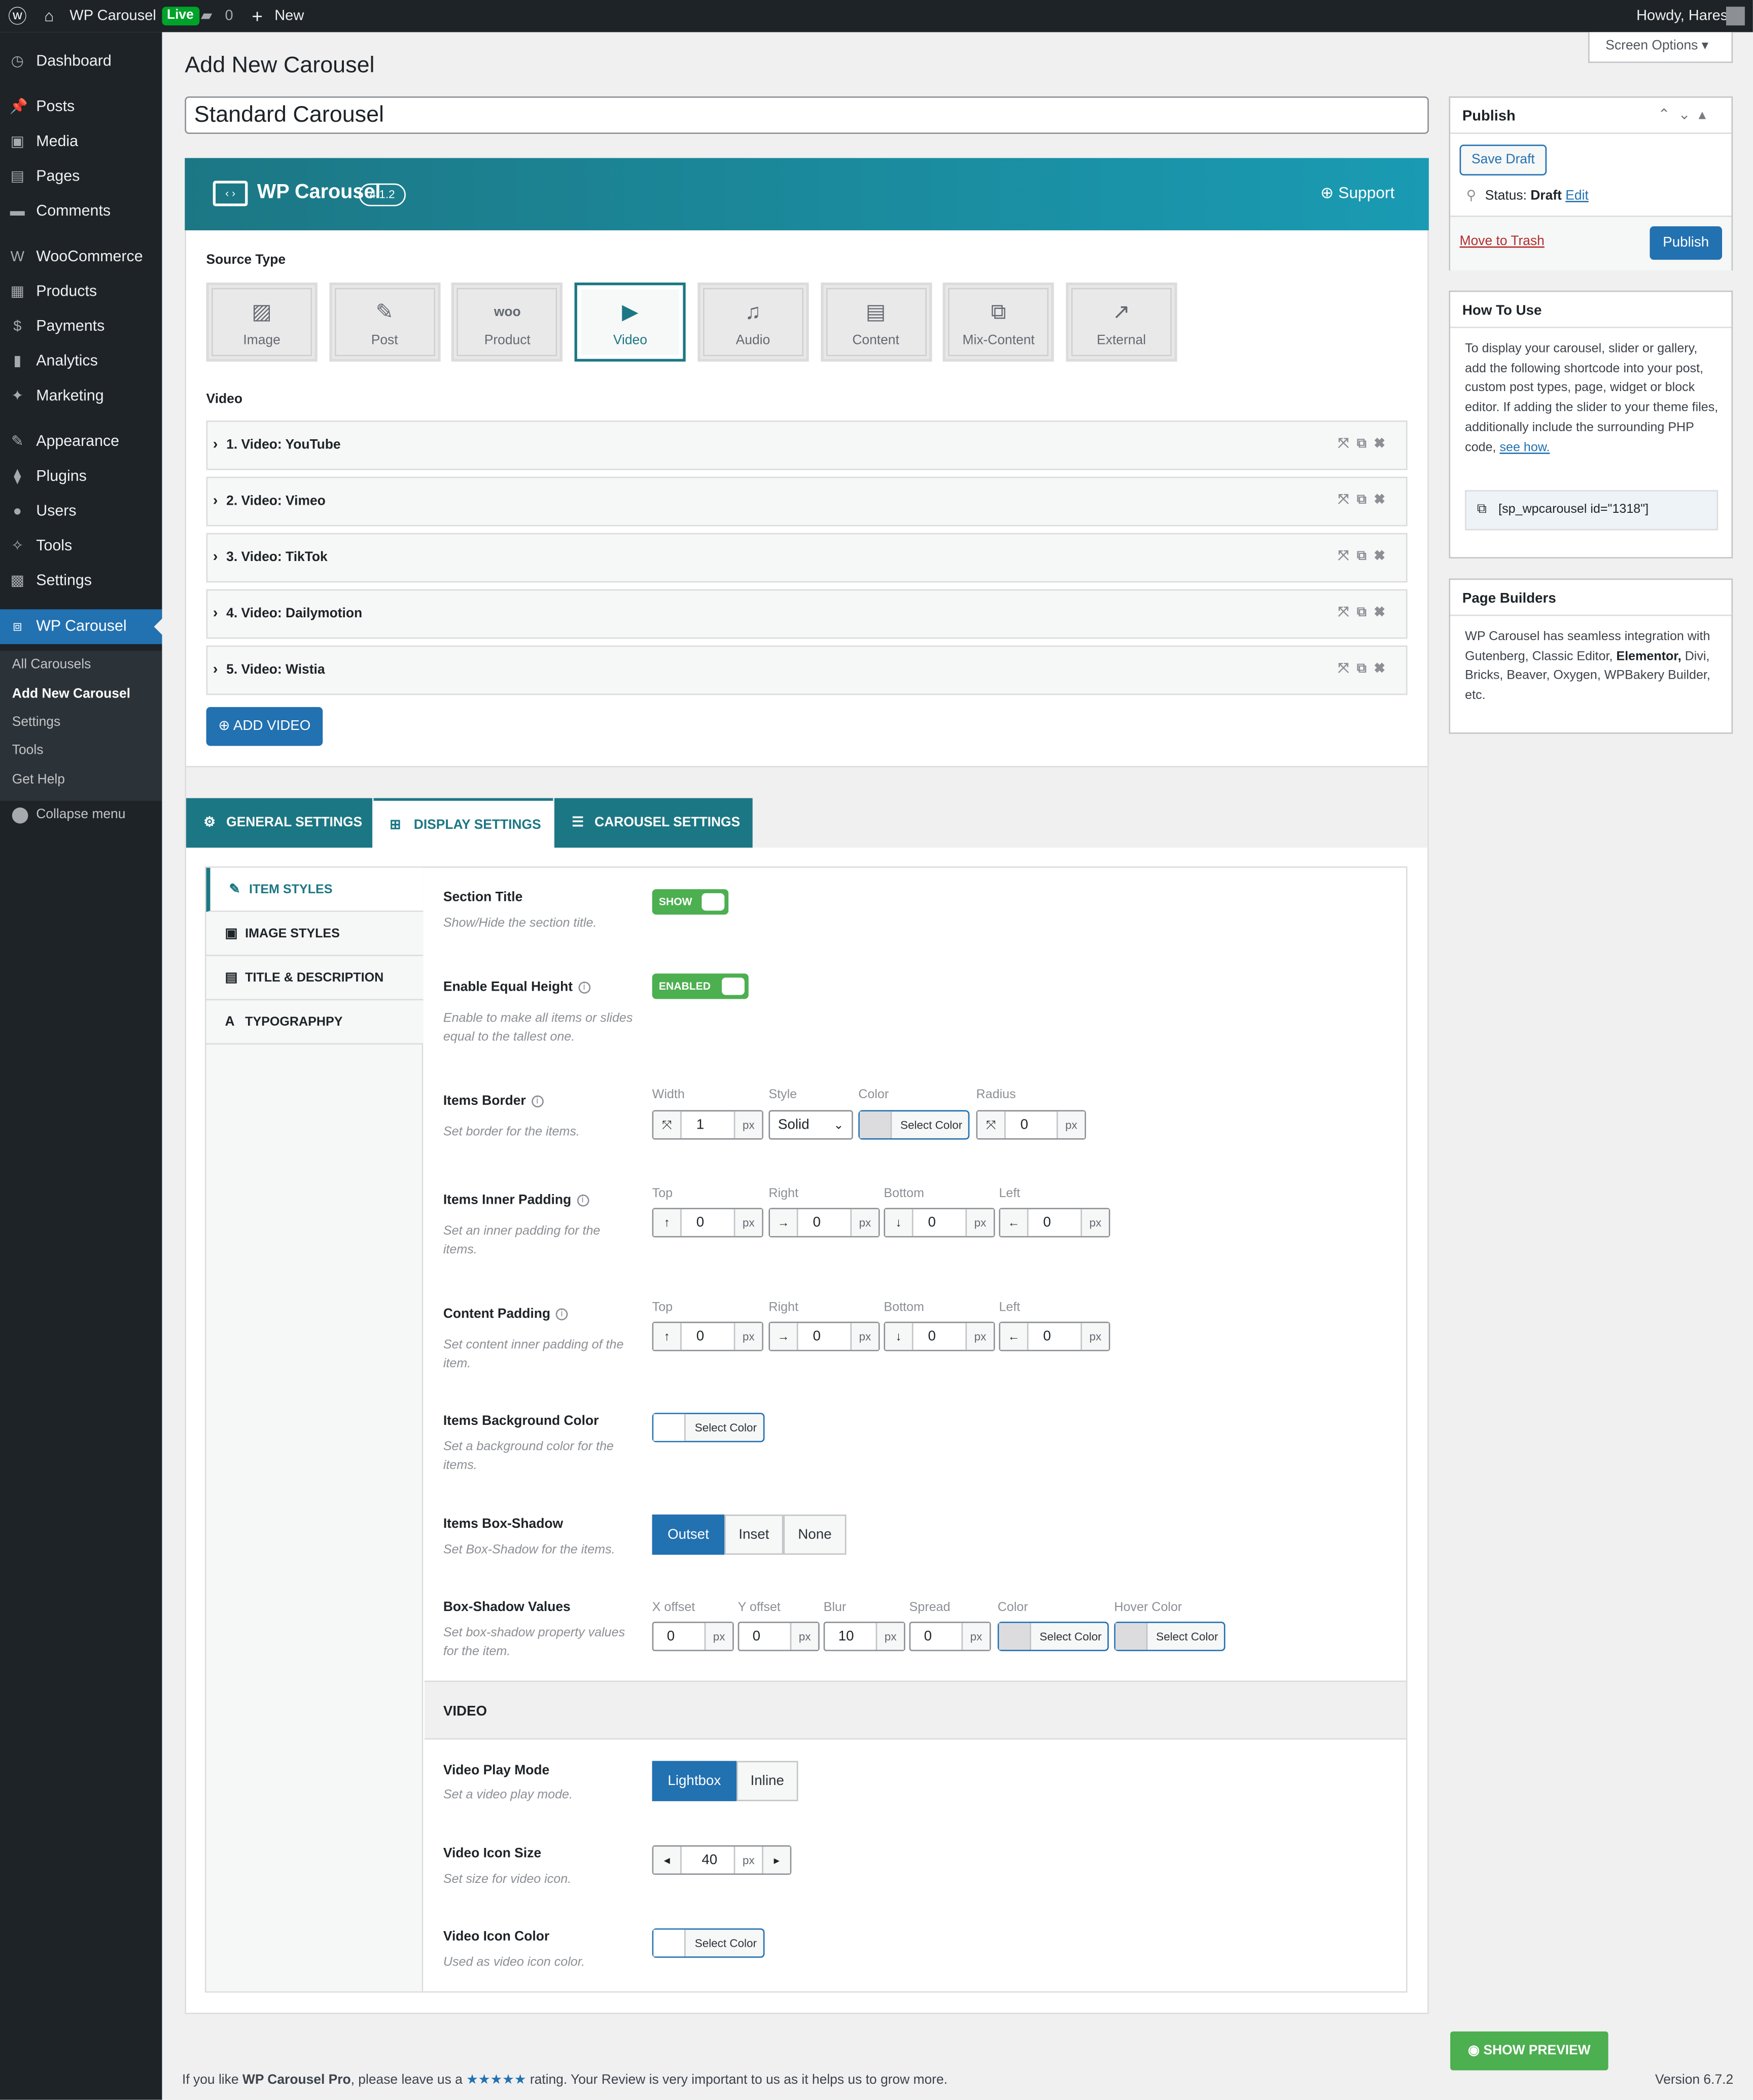 This screenshot has width=1753, height=2100. Describe the element at coordinates (807, 670) in the screenshot. I see `video-item: › 5. Video: Wistia ⤧⧉✖` at that location.